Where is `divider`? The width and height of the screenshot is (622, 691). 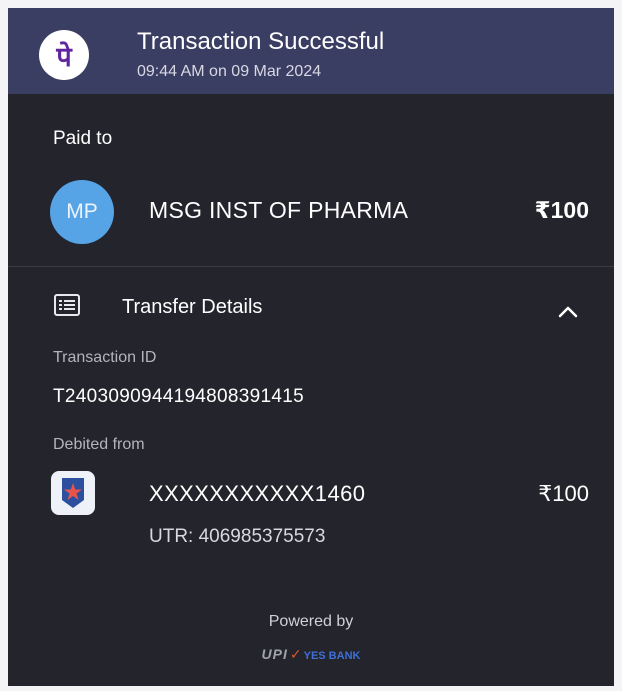 divider is located at coordinates (311, 266).